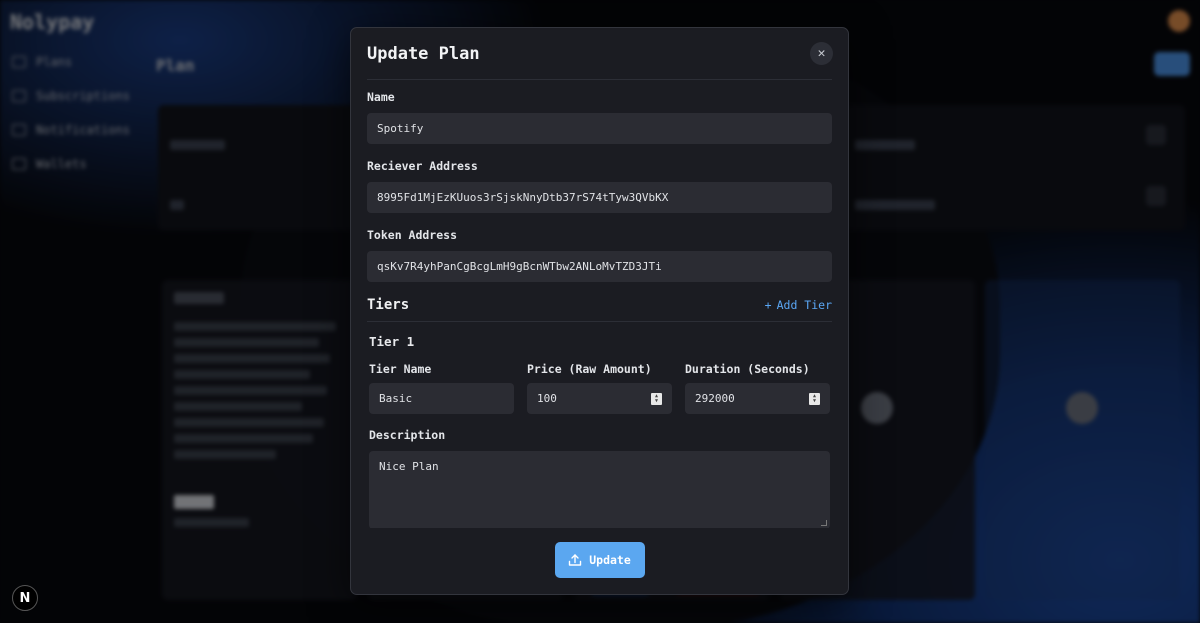 The image size is (1200, 623). I want to click on receiver-address-label: Reciever Address, so click(422, 166).